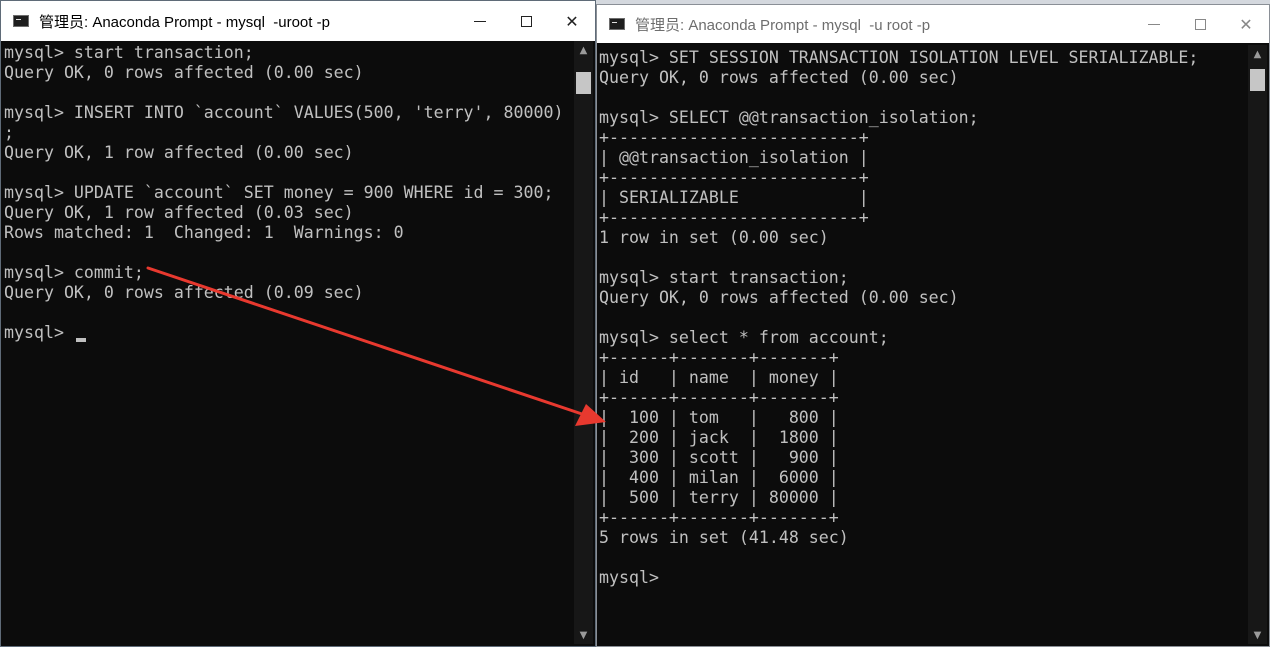 The image size is (1270, 647). Describe the element at coordinates (204, 232) in the screenshot. I see `terminal-line: Rows matched: 1 Changed: 1 Warnings: 0` at that location.